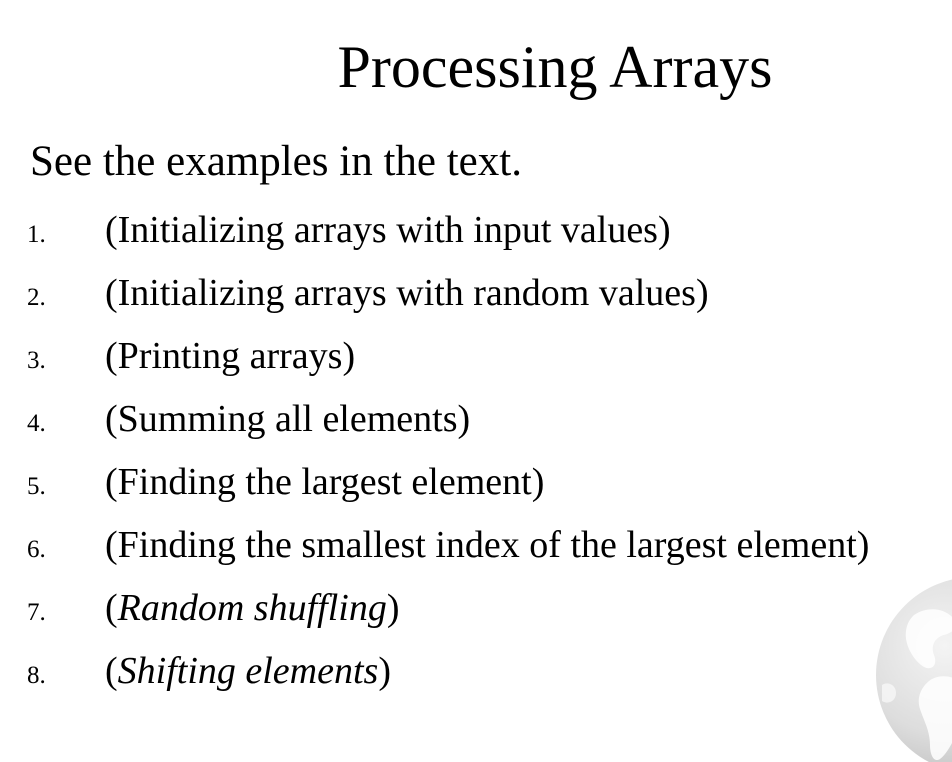 This screenshot has height=762, width=952. I want to click on slide-title: Processing Arrays, so click(555, 67).